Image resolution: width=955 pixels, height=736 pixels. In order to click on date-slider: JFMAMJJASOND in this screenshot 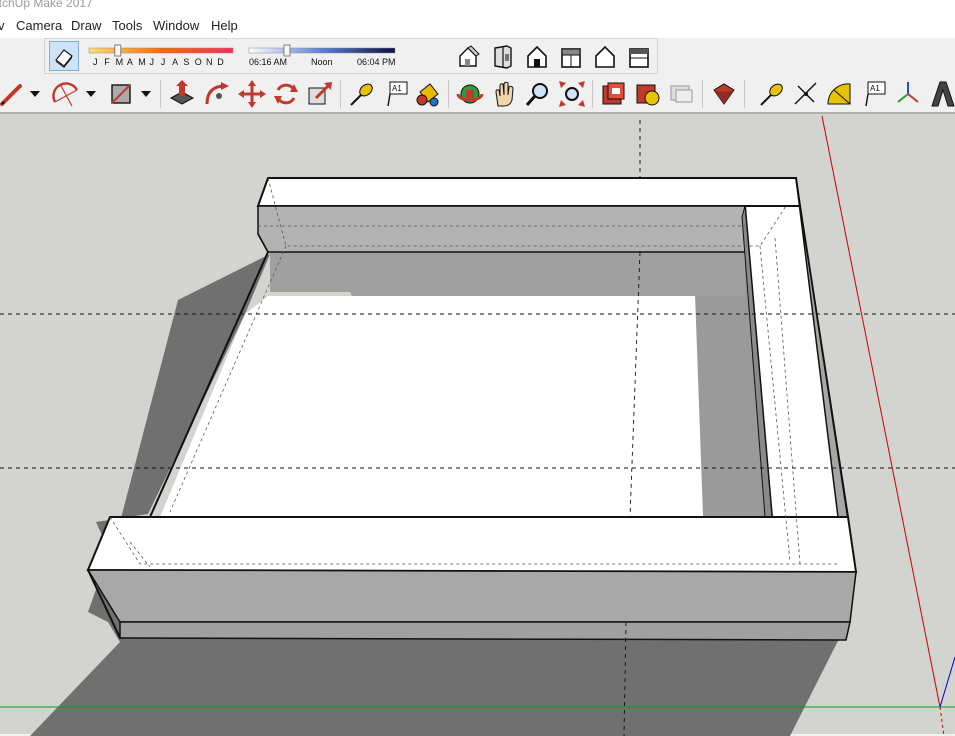, I will do `click(165, 56)`.